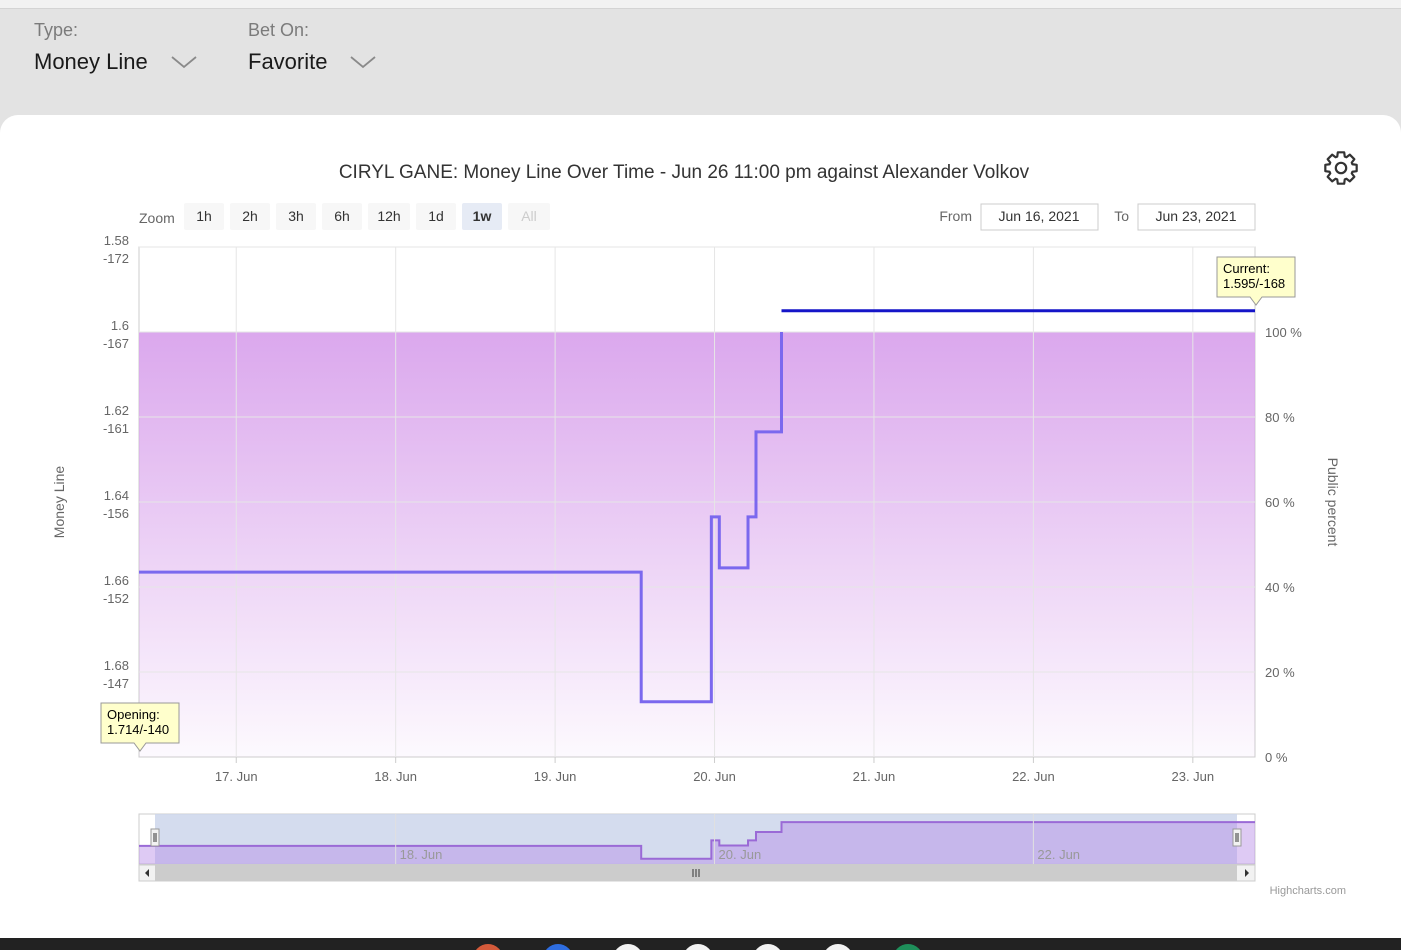 This screenshot has height=950, width=1401. What do you see at coordinates (1283, 332) in the screenshot?
I see `y2-tick-label: 100 %` at bounding box center [1283, 332].